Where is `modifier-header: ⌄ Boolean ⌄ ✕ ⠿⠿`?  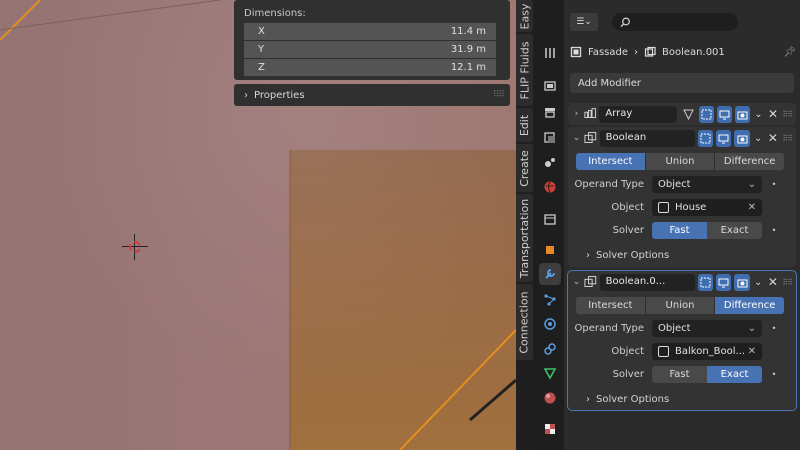 modifier-header: ⌄ Boolean ⌄ ✕ ⠿⠿ is located at coordinates (682, 138).